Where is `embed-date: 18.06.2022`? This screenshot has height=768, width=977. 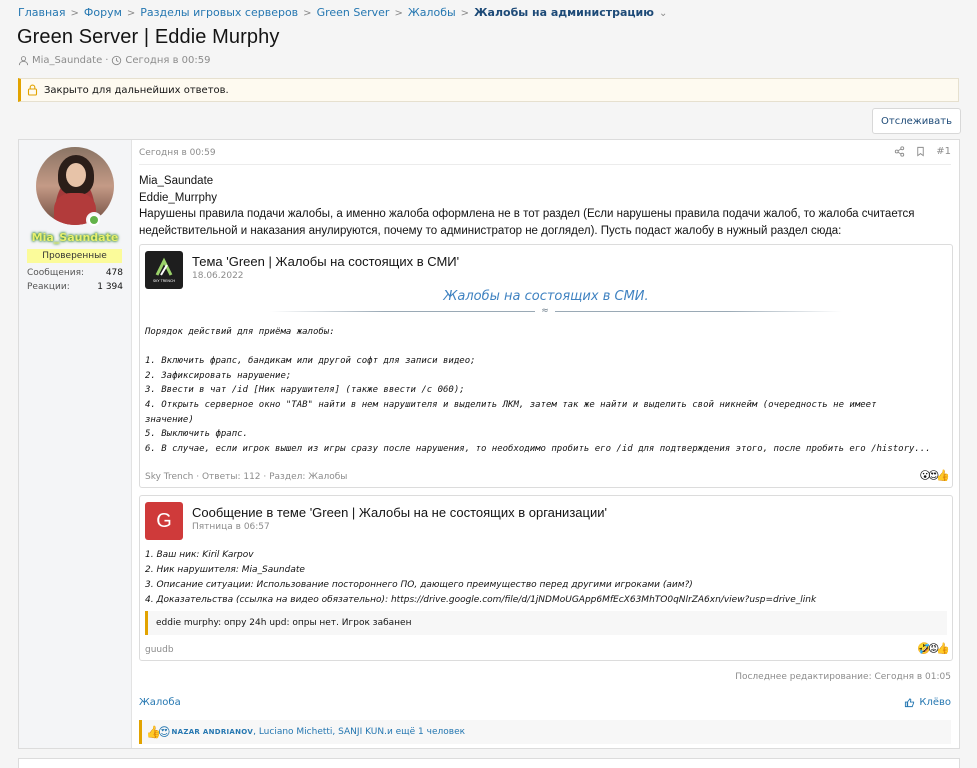
embed-date: 18.06.2022 is located at coordinates (218, 276).